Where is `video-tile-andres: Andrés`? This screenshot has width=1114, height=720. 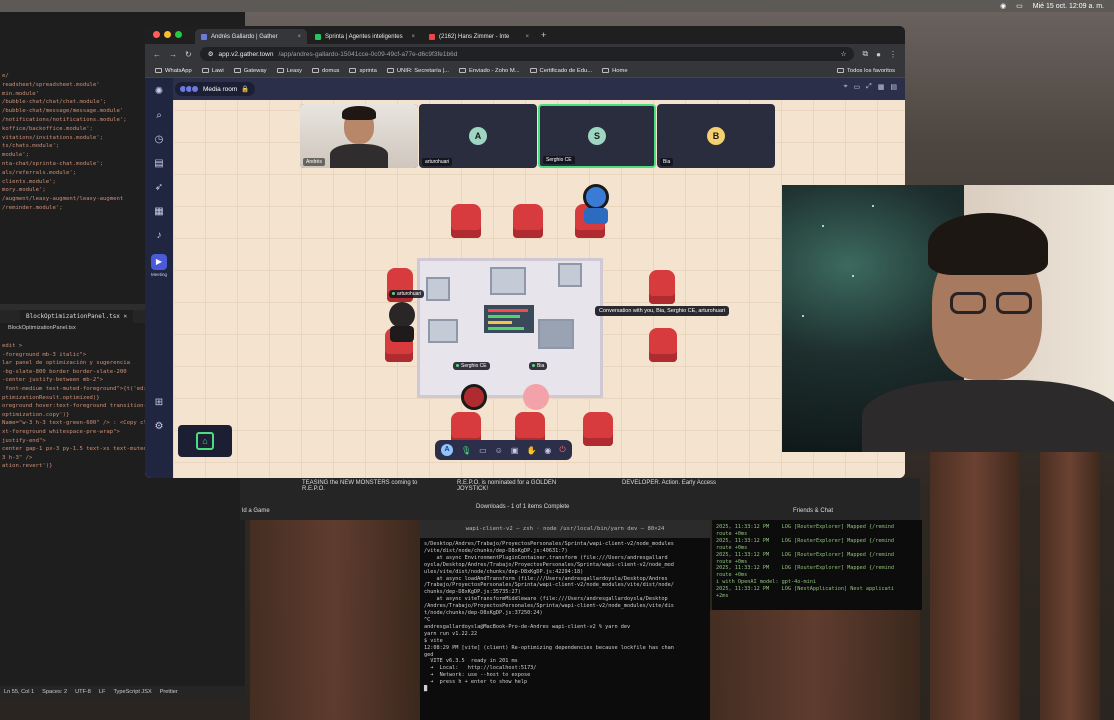 video-tile-andres: Andrés is located at coordinates (359, 136).